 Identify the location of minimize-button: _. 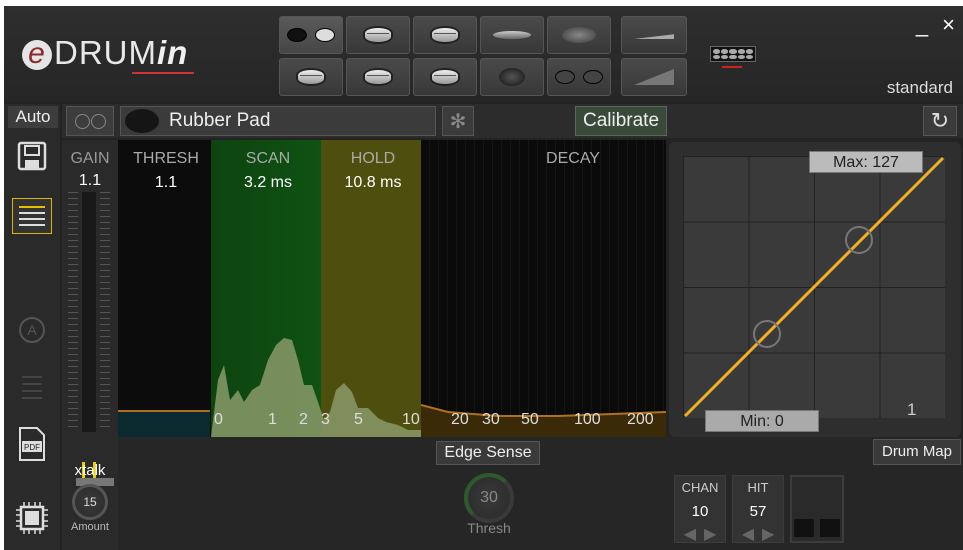
(922, 25).